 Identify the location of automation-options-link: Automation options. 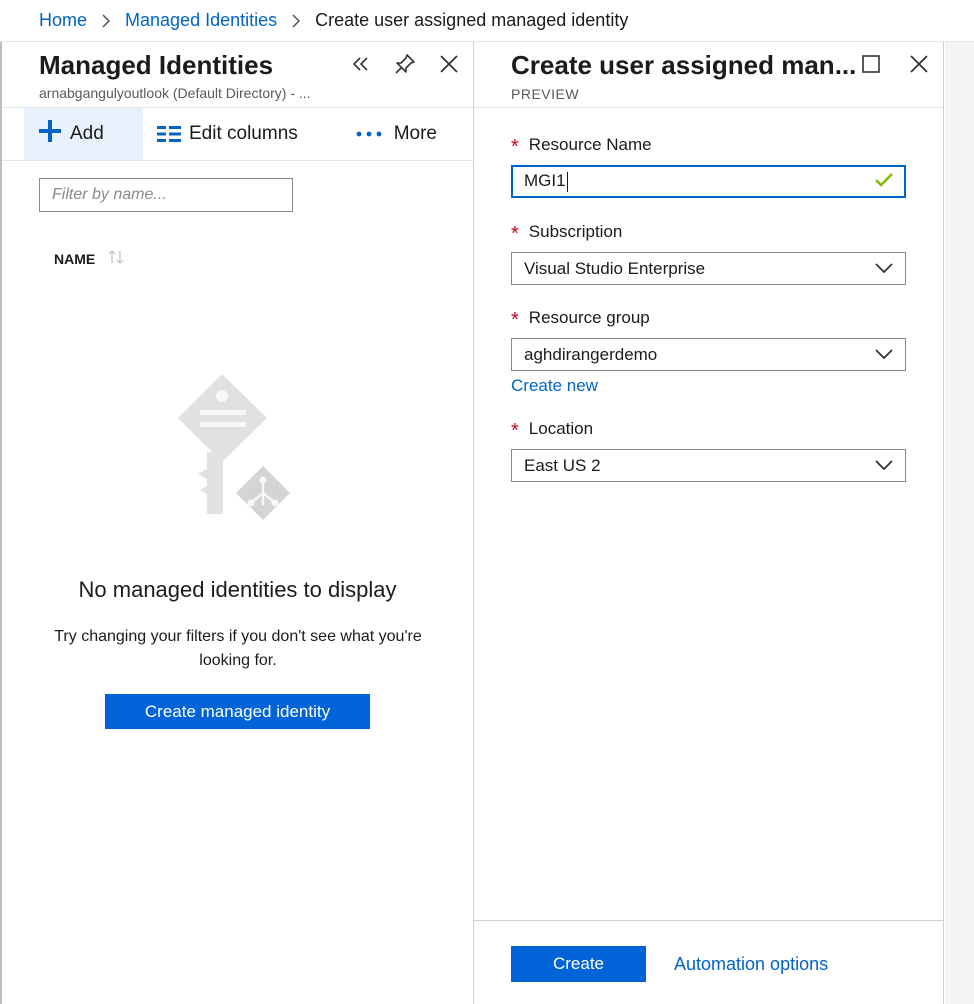
(751, 964).